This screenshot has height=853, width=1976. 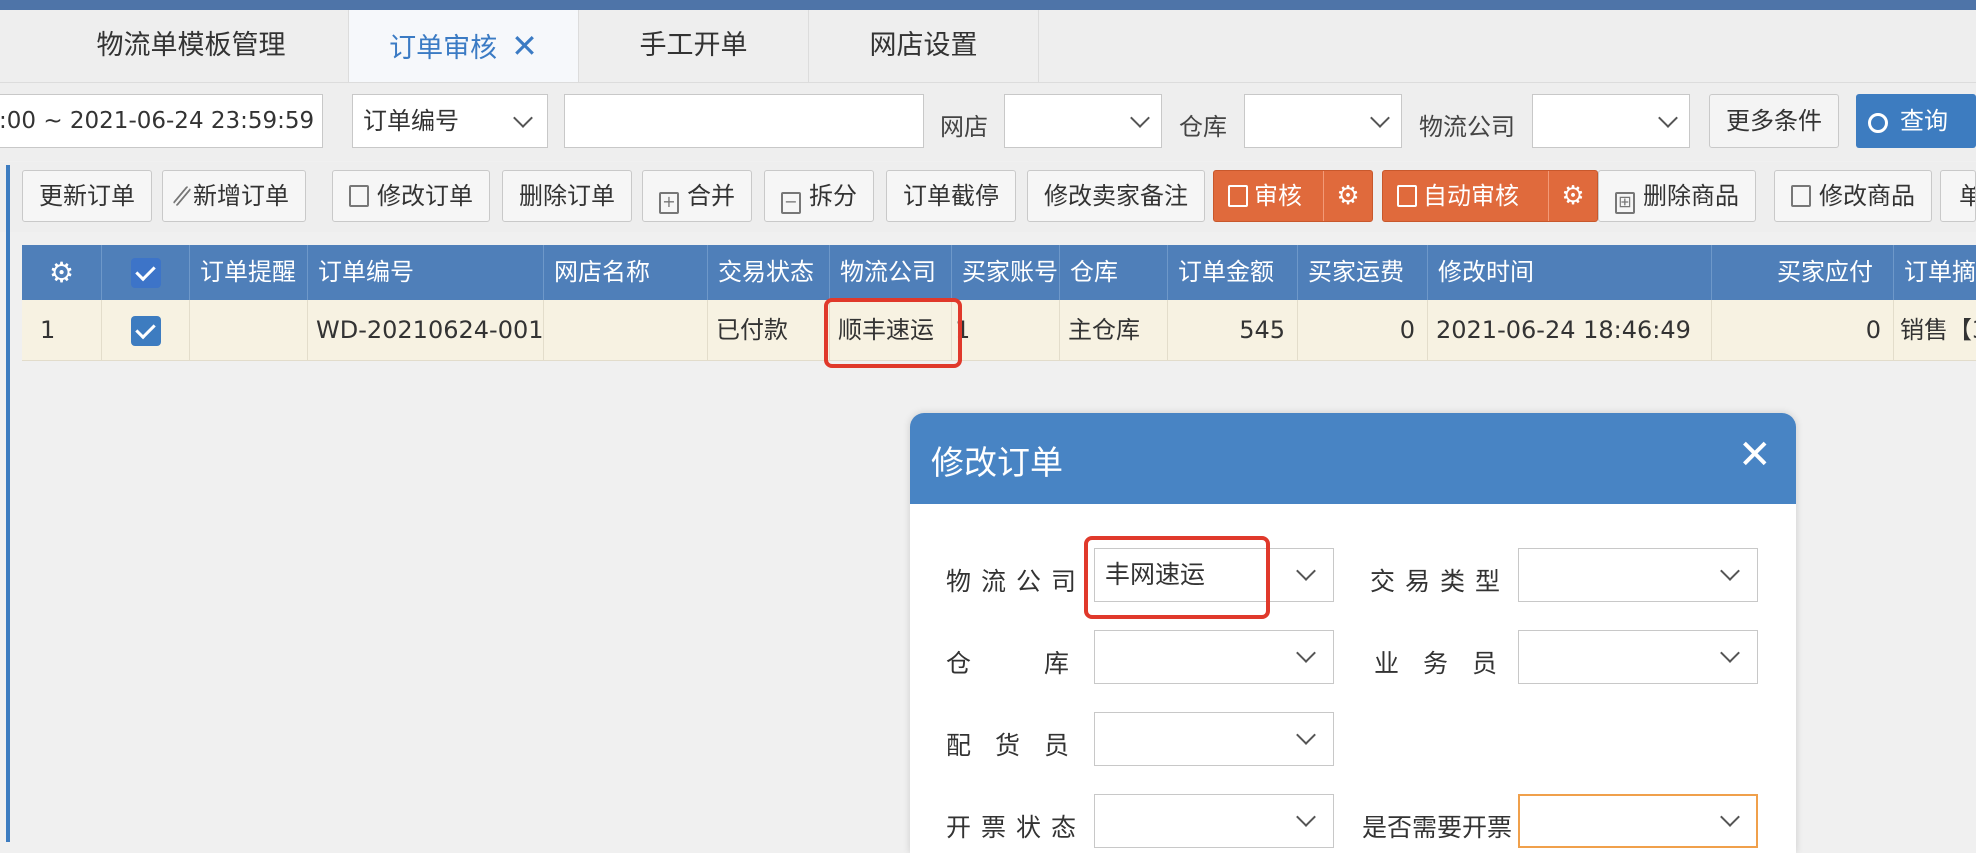 I want to click on merge-button: + 合并, so click(x=697, y=196).